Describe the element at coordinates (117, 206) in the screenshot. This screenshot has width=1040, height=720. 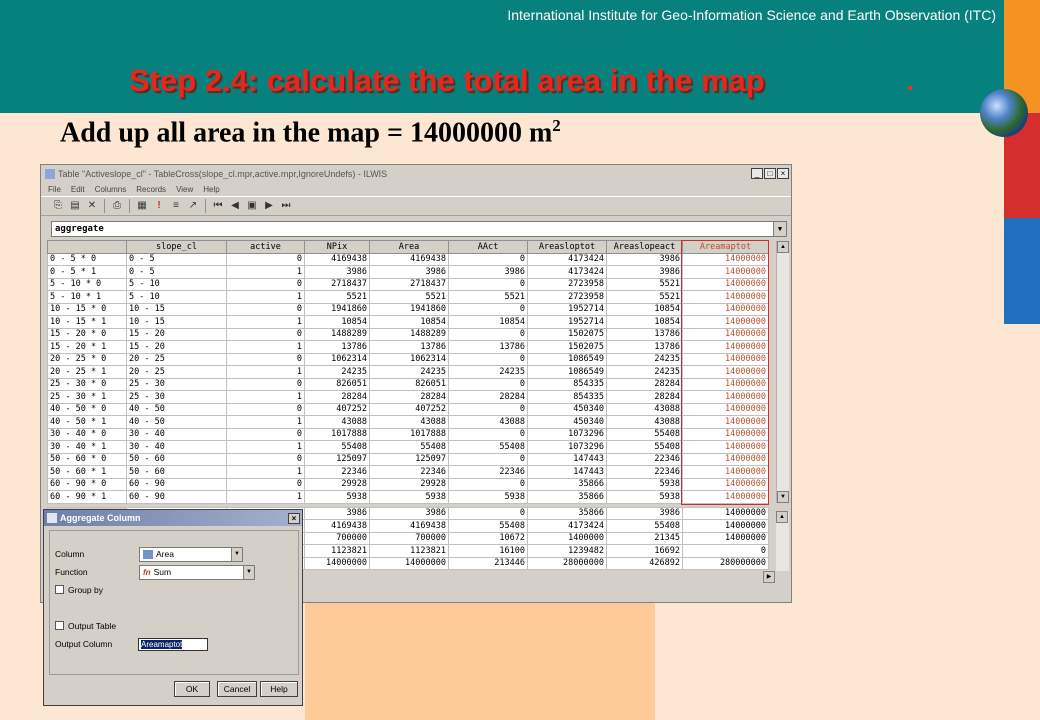
I see `print-icon: ⎙` at that location.